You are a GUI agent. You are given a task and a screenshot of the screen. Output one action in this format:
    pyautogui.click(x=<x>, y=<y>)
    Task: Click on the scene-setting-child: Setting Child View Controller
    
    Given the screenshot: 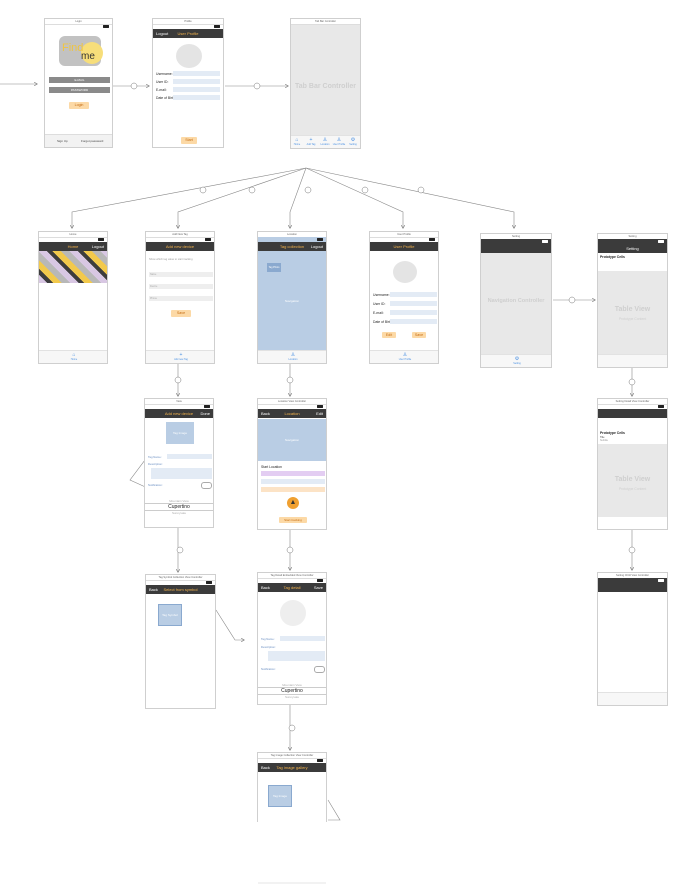 What is the action you would take?
    pyautogui.click(x=632, y=639)
    